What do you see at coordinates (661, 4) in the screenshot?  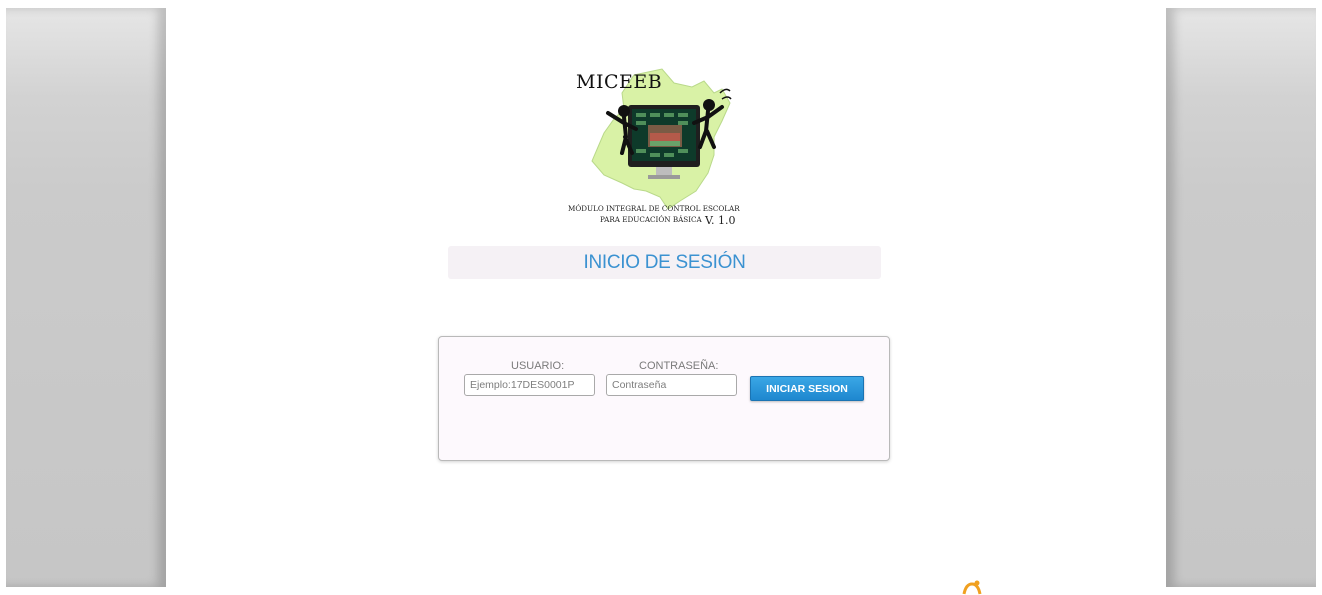 I see `top-strip` at bounding box center [661, 4].